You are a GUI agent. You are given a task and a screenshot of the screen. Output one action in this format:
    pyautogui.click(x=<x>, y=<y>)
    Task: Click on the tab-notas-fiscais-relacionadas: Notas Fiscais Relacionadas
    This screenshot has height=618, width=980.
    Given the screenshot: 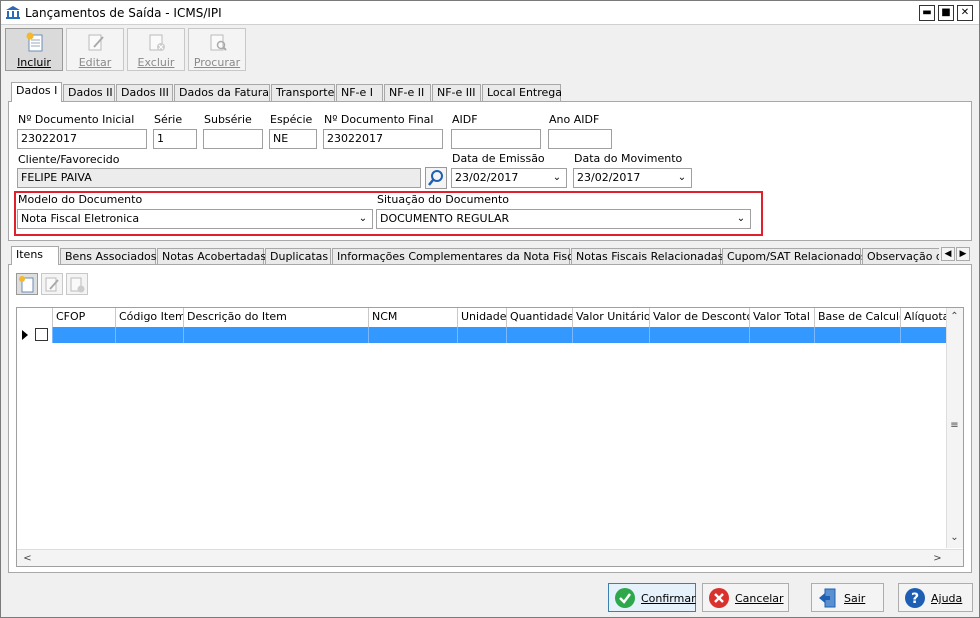 What is the action you would take?
    pyautogui.click(x=647, y=256)
    